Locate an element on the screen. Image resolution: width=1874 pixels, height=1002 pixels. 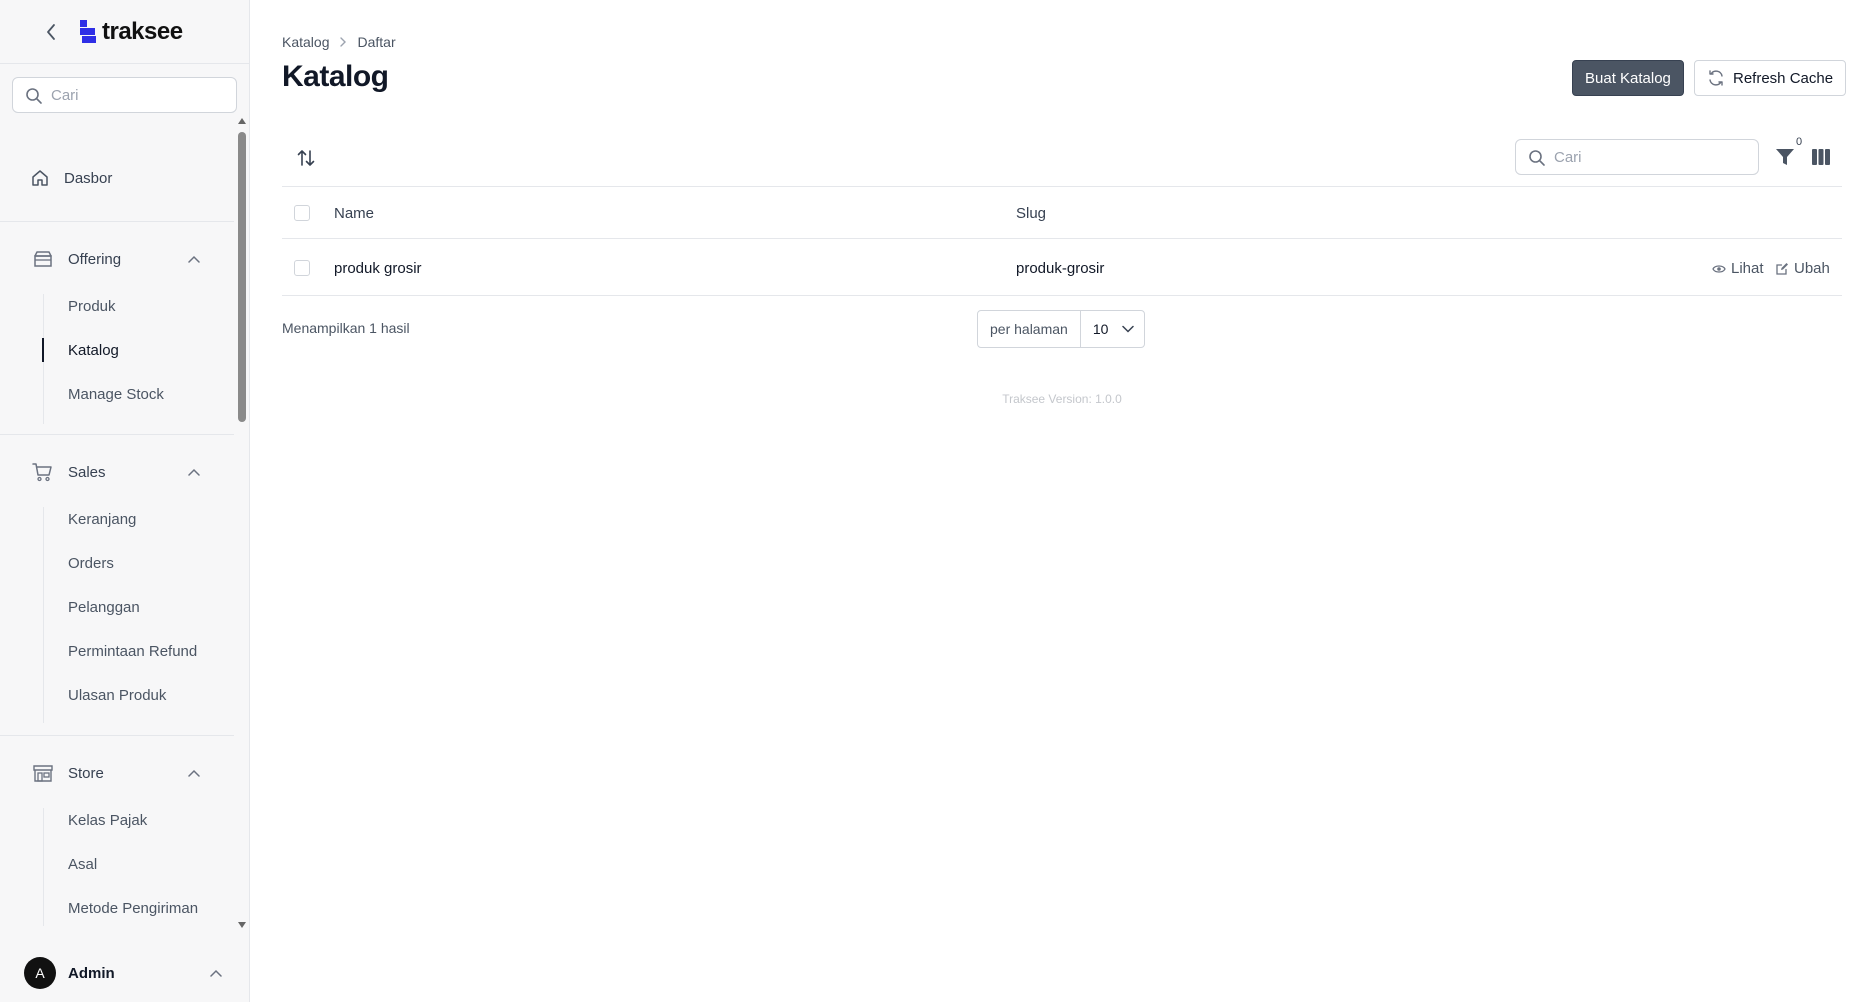
sidebar-item-label: Dasbor is located at coordinates (88, 178).